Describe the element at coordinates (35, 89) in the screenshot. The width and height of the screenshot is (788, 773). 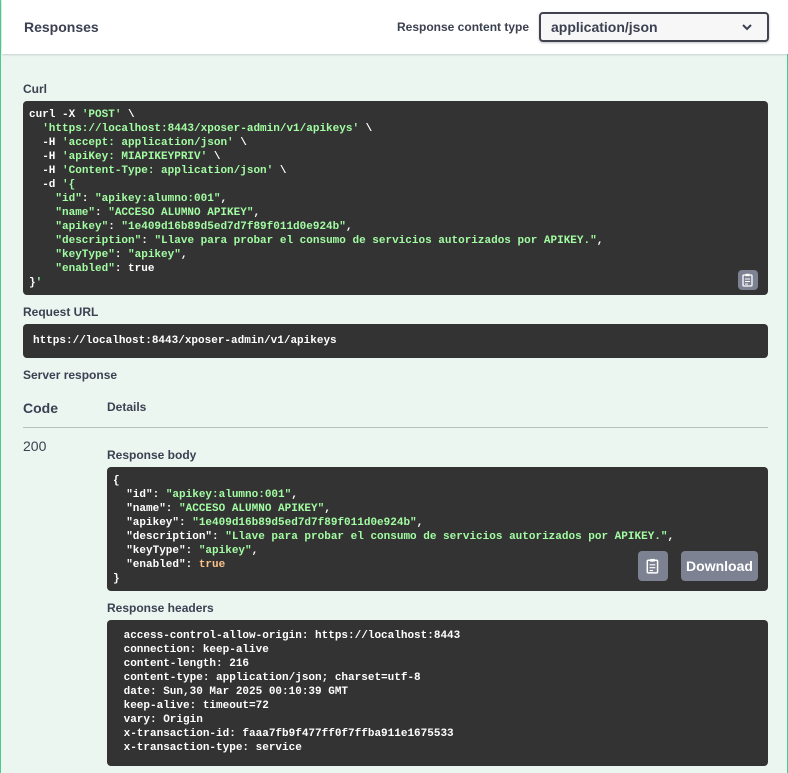
I see `curl-label: Curl` at that location.